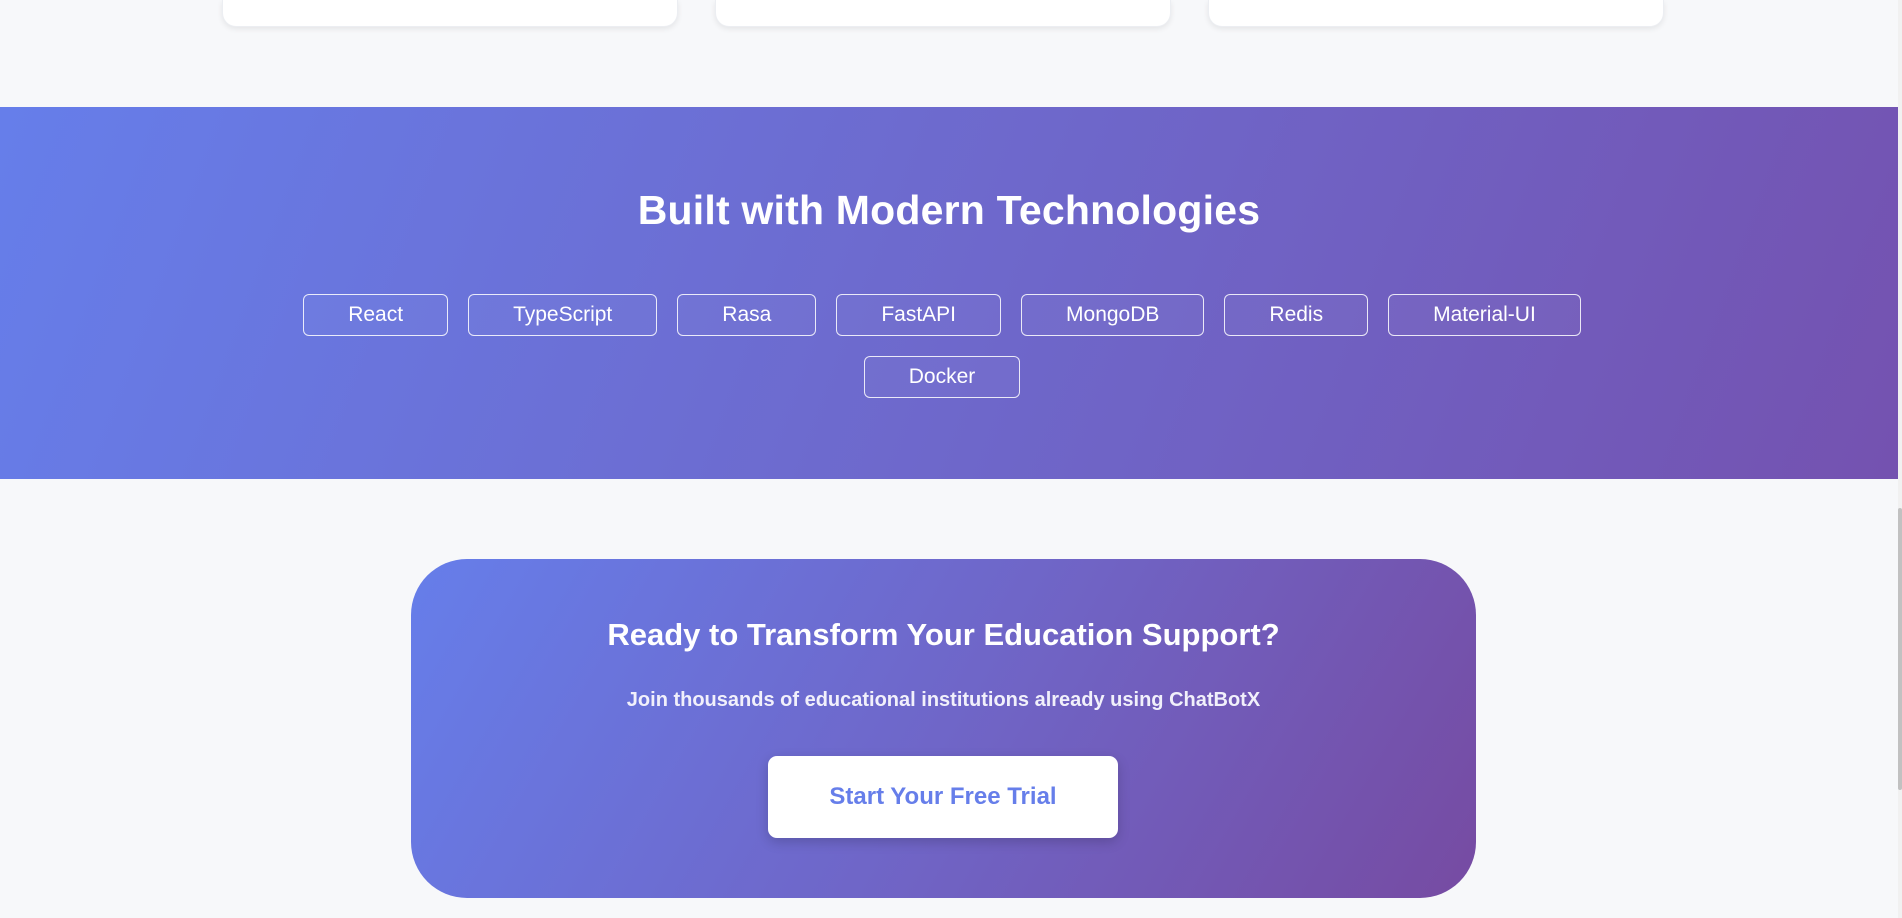  Describe the element at coordinates (1900, 649) in the screenshot. I see `scrollbar-thumb` at that location.